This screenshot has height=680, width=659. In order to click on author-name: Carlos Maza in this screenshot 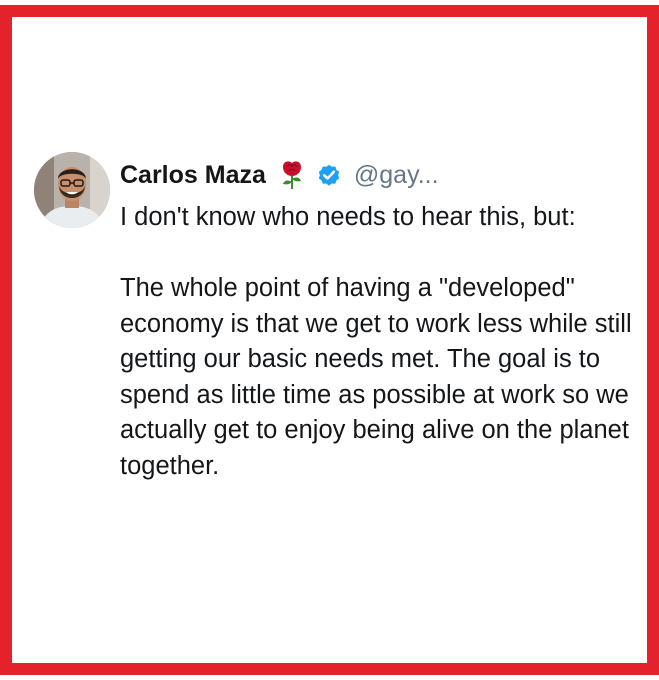, I will do `click(193, 175)`.